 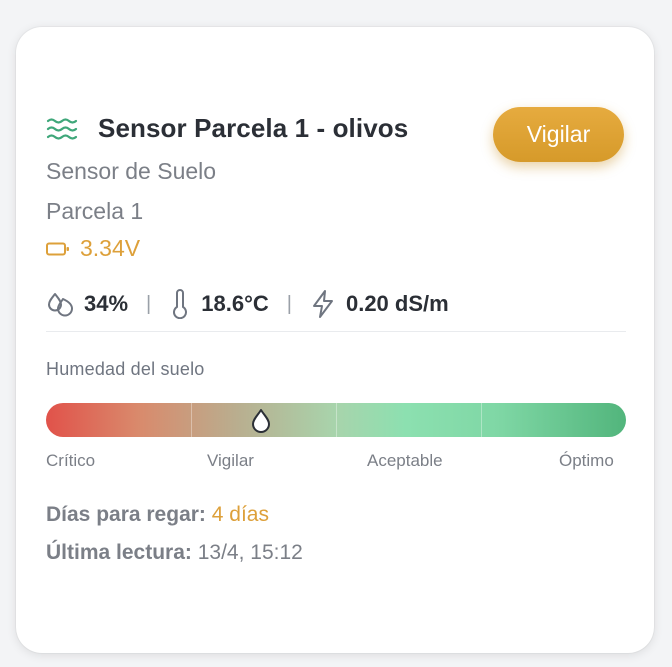 What do you see at coordinates (235, 303) in the screenshot?
I see `temperature-value: 18.6°C` at bounding box center [235, 303].